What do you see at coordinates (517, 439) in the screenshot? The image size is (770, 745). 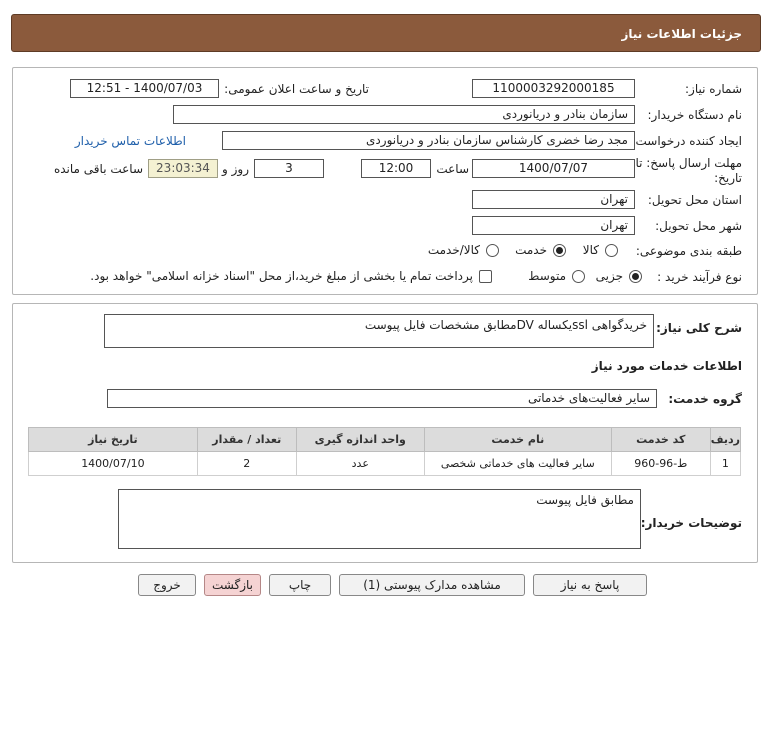 I see `col-service-name: نام خدمت` at bounding box center [517, 439].